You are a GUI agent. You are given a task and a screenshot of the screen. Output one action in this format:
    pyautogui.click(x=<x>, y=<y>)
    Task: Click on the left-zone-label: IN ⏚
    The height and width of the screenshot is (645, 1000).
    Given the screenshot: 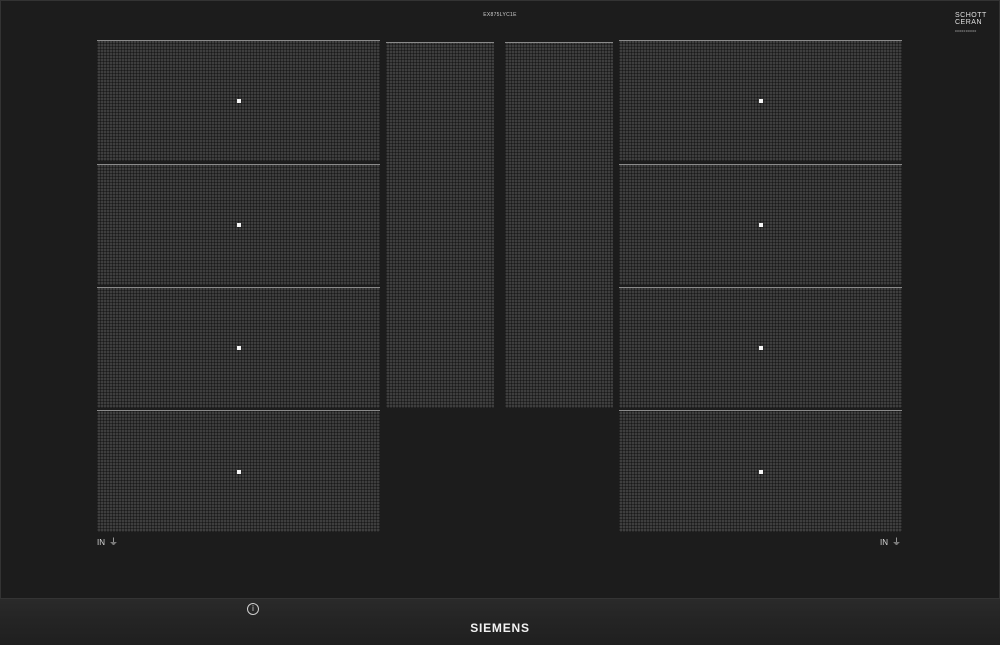 What is the action you would take?
    pyautogui.click(x=107, y=541)
    